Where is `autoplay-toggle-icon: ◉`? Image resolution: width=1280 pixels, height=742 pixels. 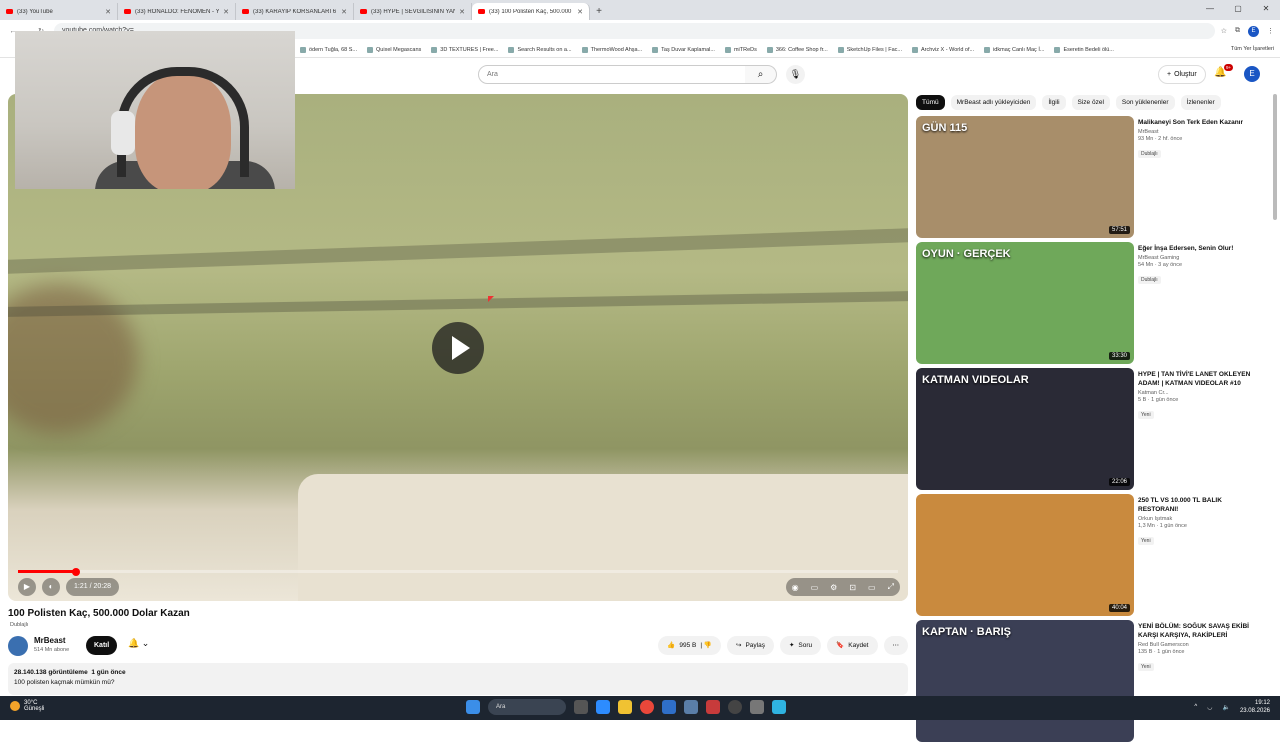 autoplay-toggle-icon: ◉ is located at coordinates (795, 587).